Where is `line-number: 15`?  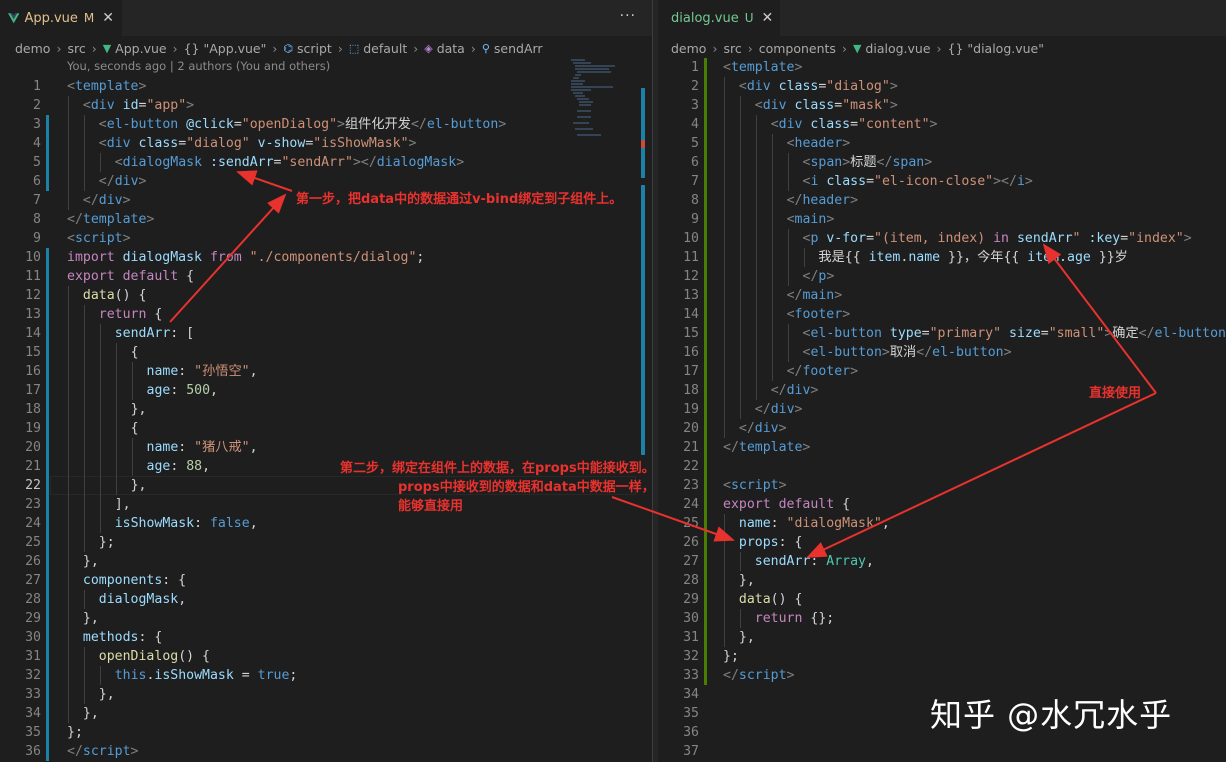 line-number: 15 is located at coordinates (678, 333).